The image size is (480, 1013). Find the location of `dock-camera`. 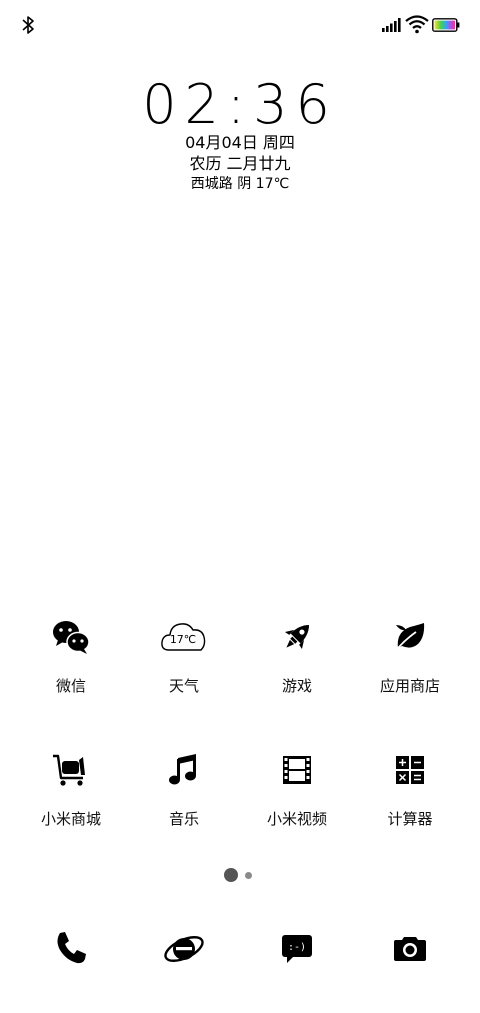

dock-camera is located at coordinates (410, 948).